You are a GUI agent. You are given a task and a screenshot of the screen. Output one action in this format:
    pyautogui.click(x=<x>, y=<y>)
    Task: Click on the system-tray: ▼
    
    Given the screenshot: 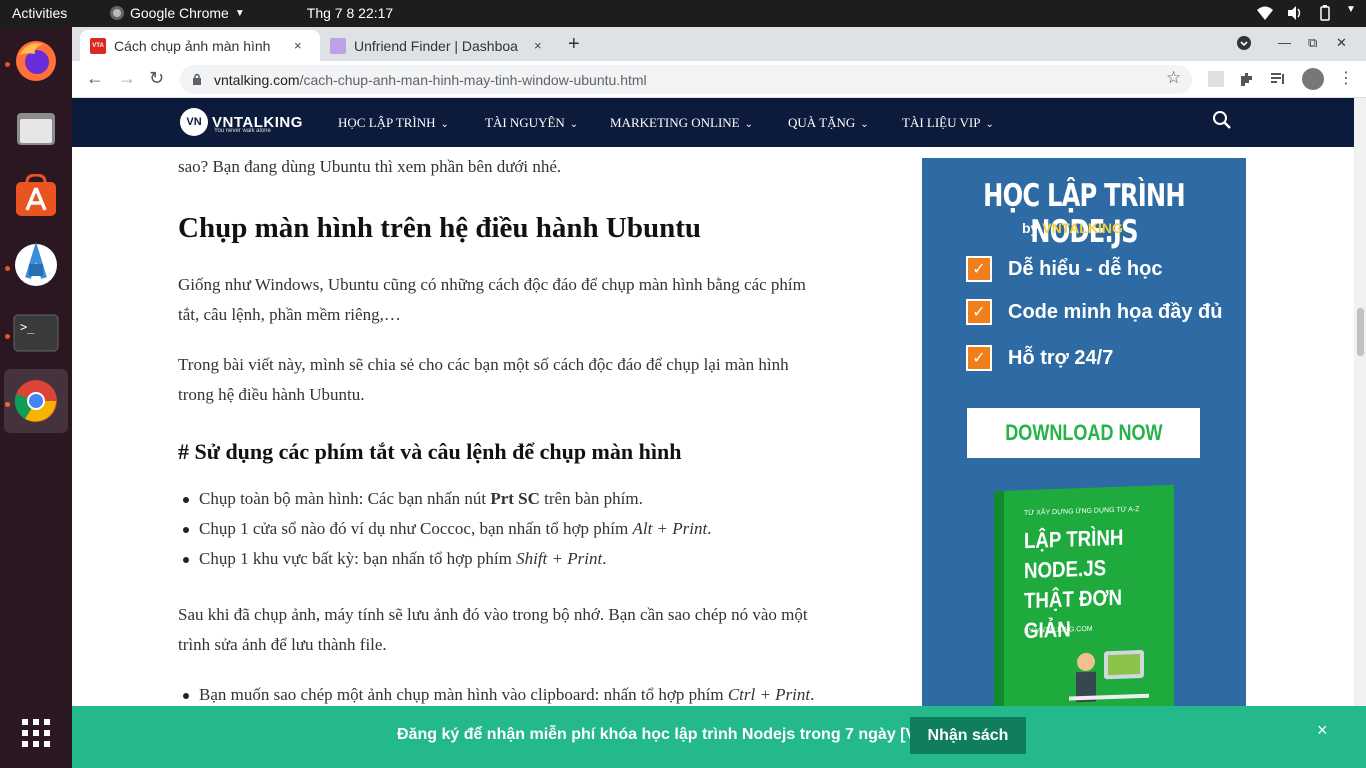 What is the action you would take?
    pyautogui.click(x=1306, y=13)
    